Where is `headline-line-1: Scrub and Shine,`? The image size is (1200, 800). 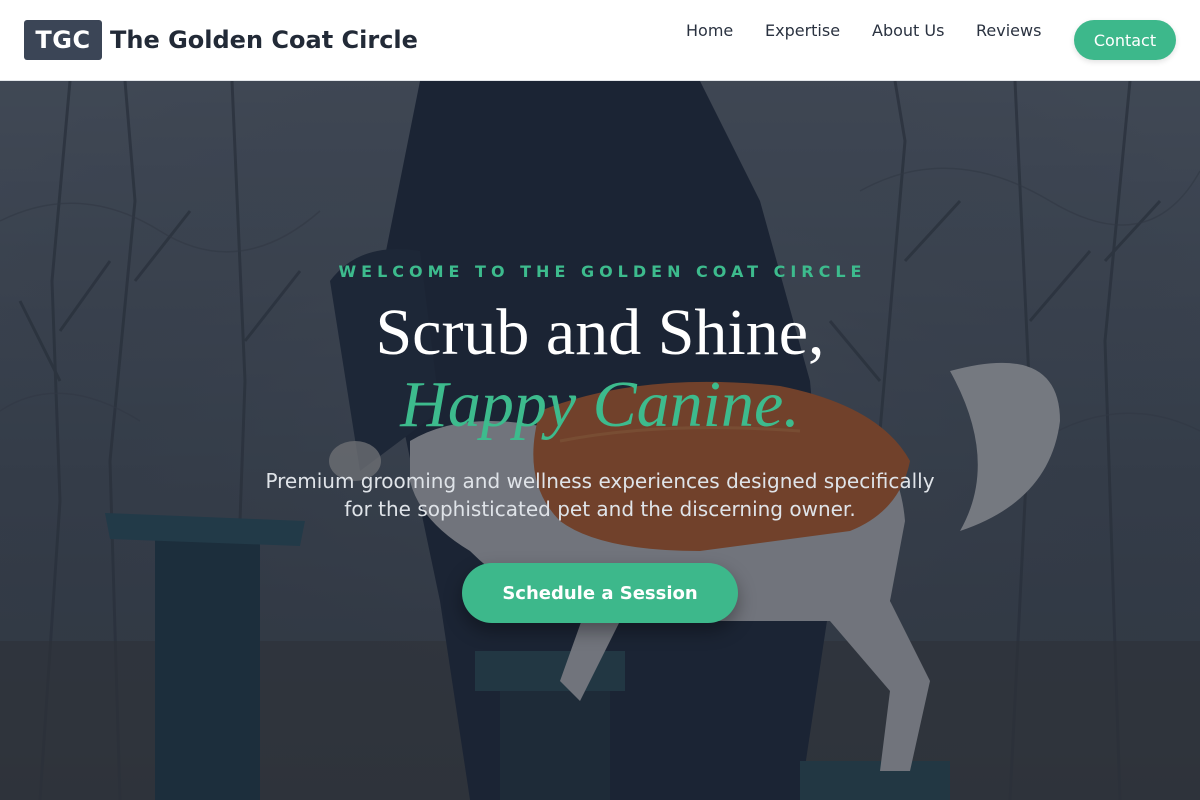 headline-line-1: Scrub and Shine, is located at coordinates (600, 332).